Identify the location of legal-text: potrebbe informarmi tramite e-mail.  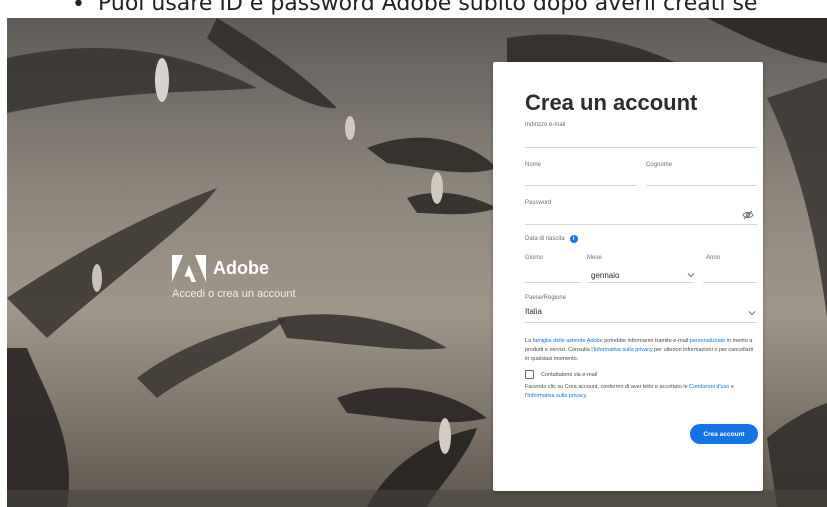
(646, 341).